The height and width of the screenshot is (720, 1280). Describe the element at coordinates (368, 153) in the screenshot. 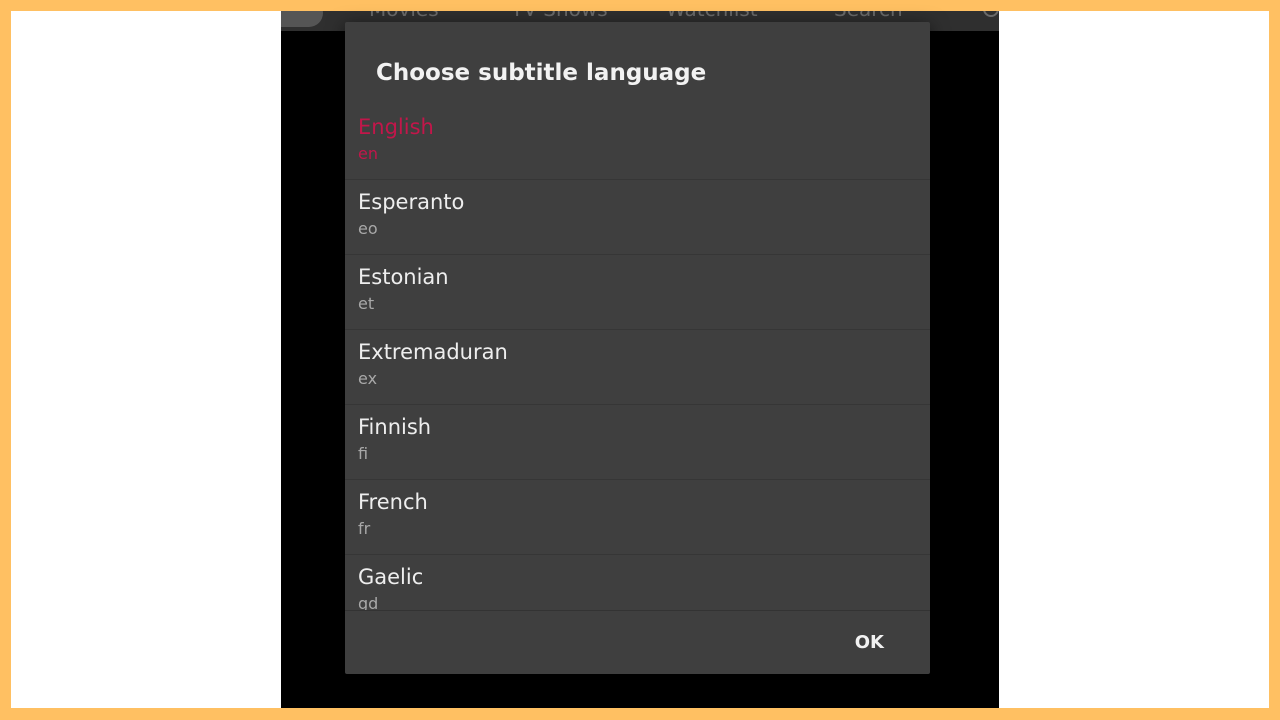

I see `language-code: en` at that location.